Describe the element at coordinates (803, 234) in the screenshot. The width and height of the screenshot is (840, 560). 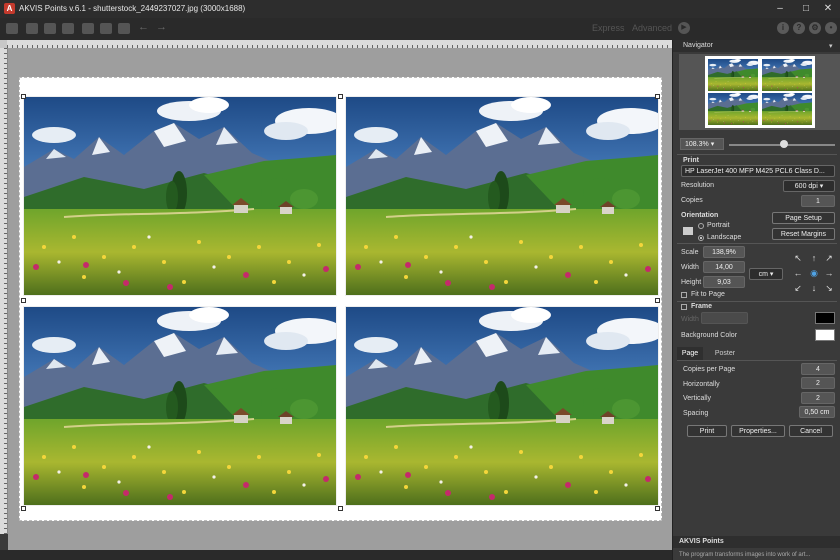
I see `reset-margins-button: Reset Margins` at that location.